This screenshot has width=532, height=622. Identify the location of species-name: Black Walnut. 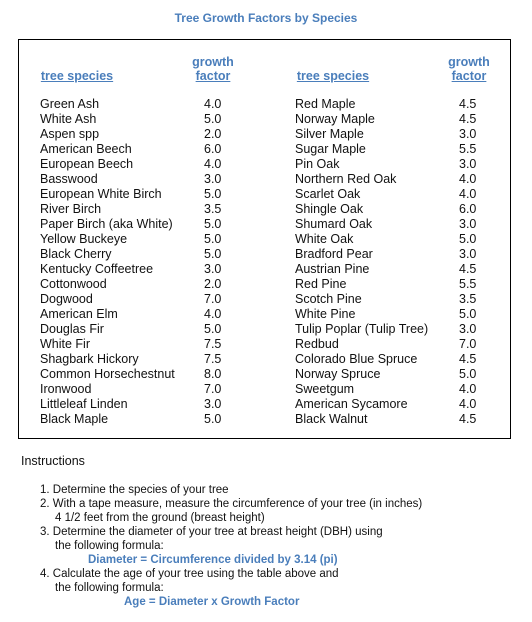
(331, 419).